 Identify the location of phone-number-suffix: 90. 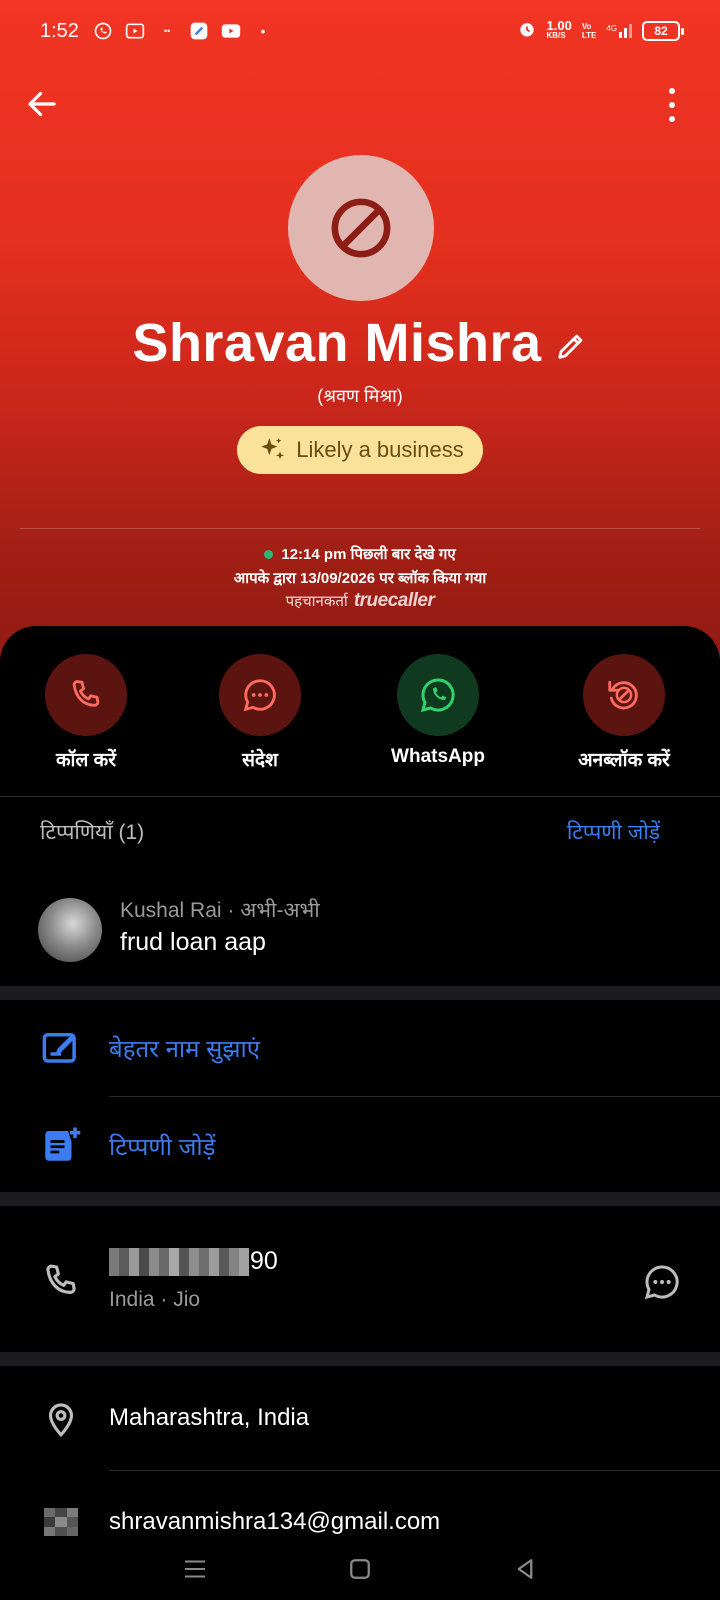
(264, 1261).